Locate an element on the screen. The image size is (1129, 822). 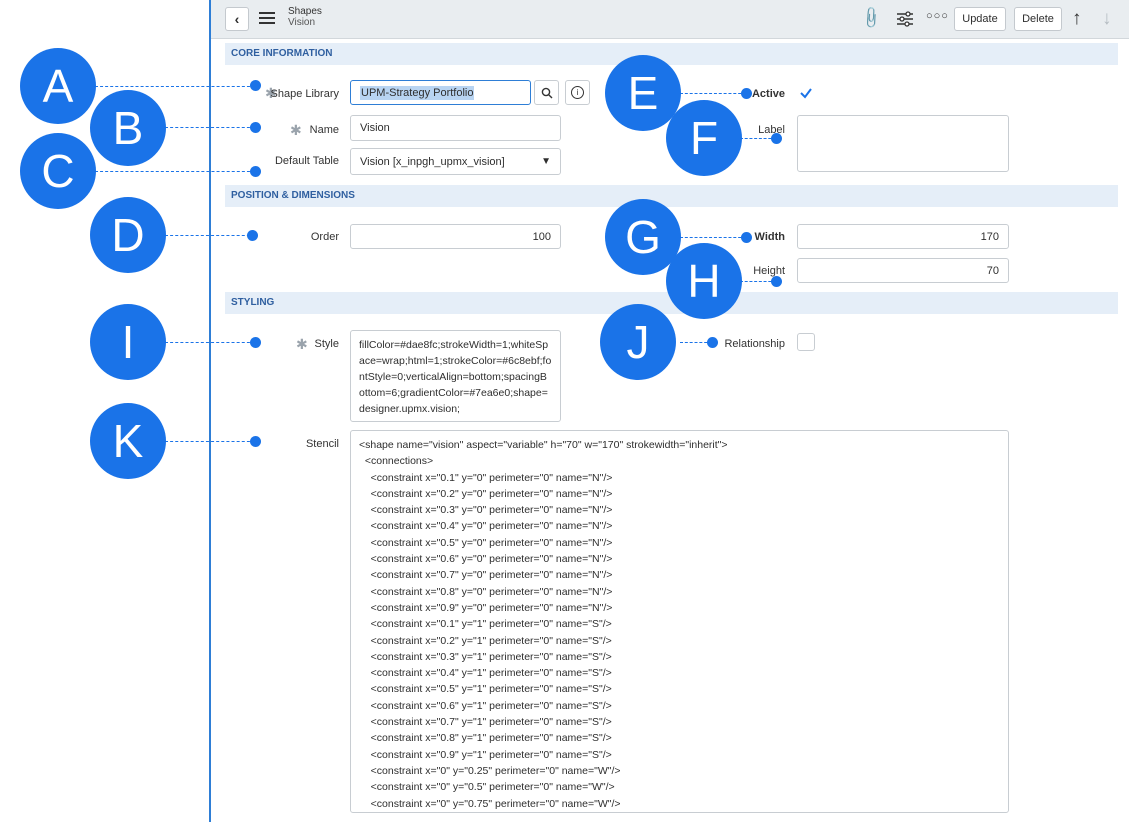
callout-k: K is located at coordinates (128, 441).